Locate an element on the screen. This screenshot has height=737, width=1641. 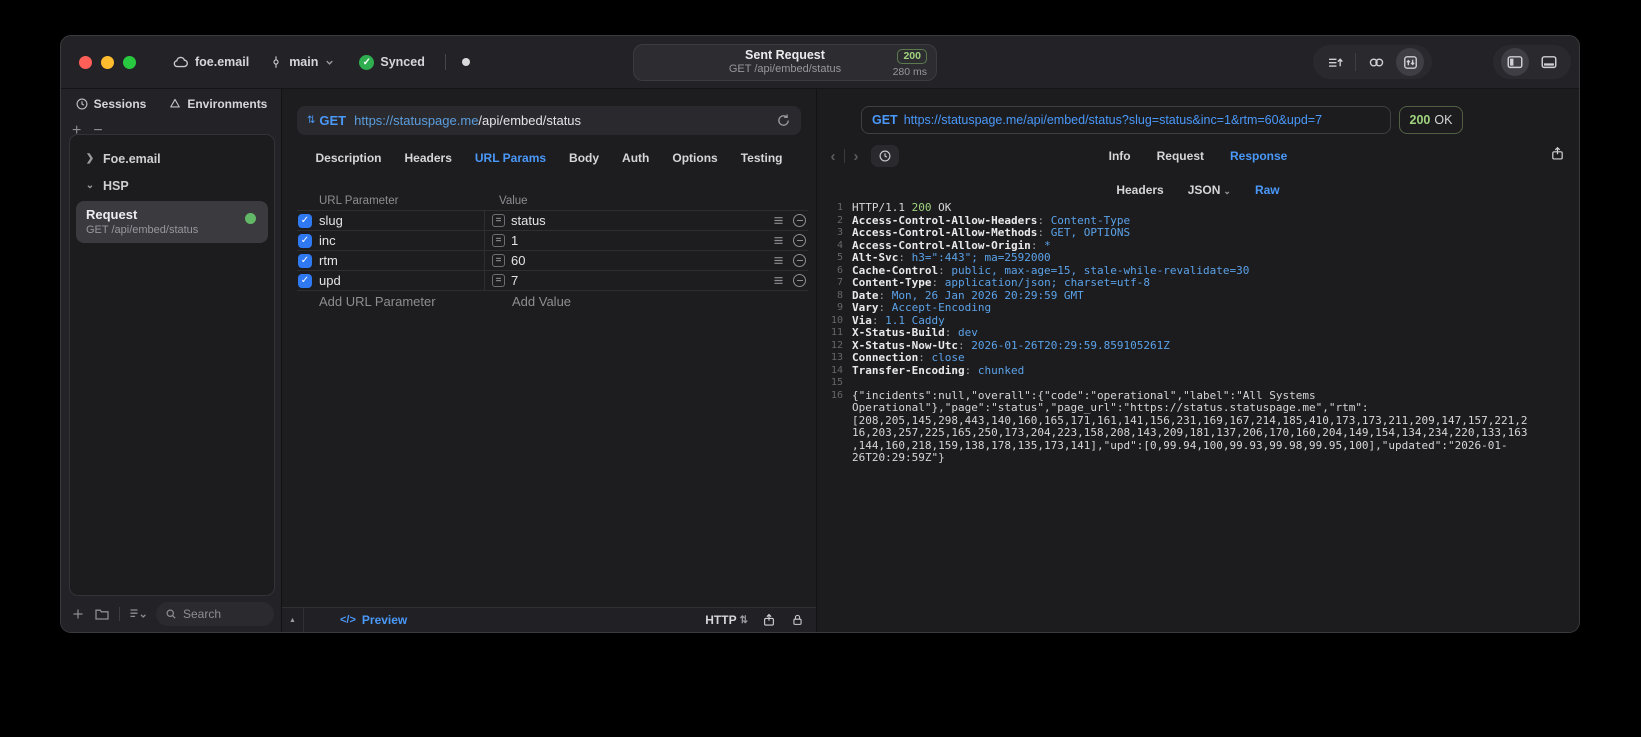
refresh-icon is located at coordinates (783, 120).